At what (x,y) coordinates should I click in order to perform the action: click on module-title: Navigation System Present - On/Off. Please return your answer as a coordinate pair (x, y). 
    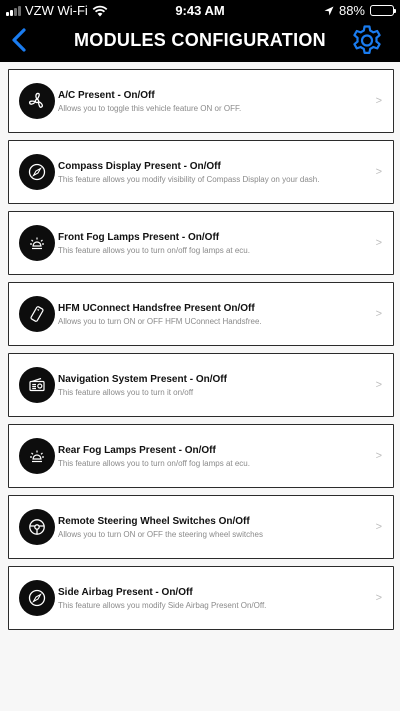
    Looking at the image, I should click on (142, 379).